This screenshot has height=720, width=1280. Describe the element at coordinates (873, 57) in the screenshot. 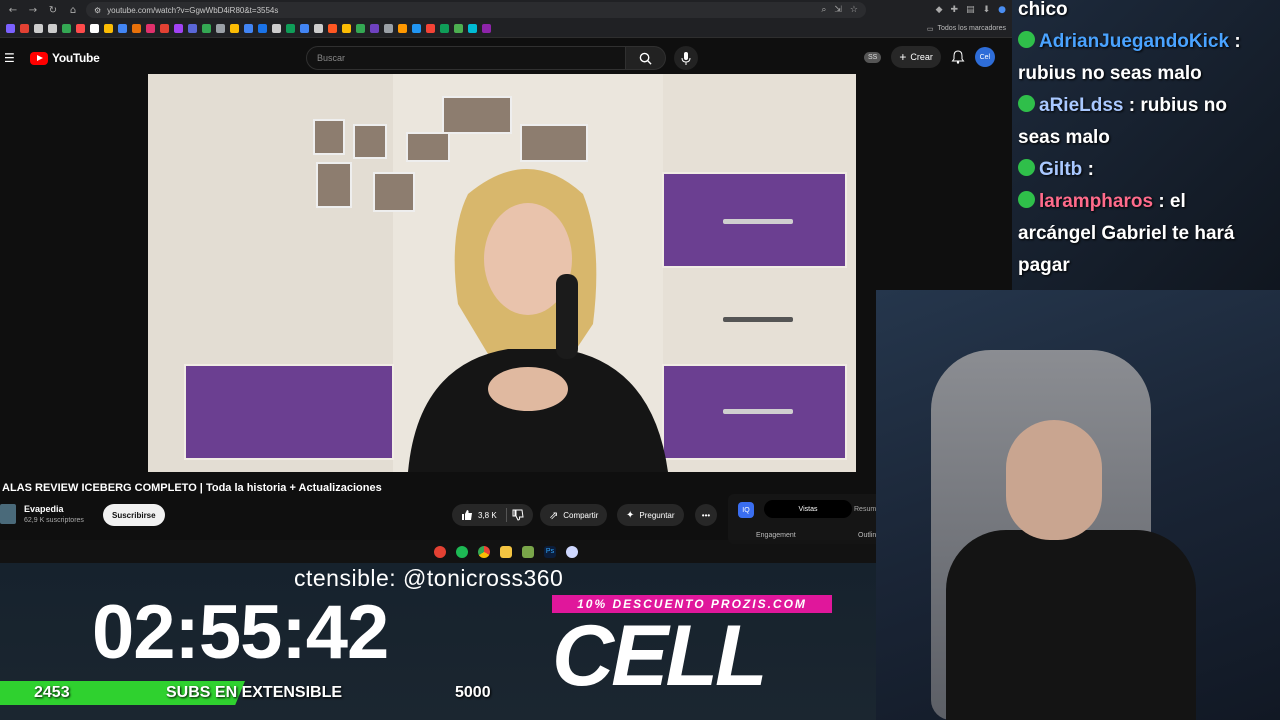

I see `ss-badge: SS` at that location.